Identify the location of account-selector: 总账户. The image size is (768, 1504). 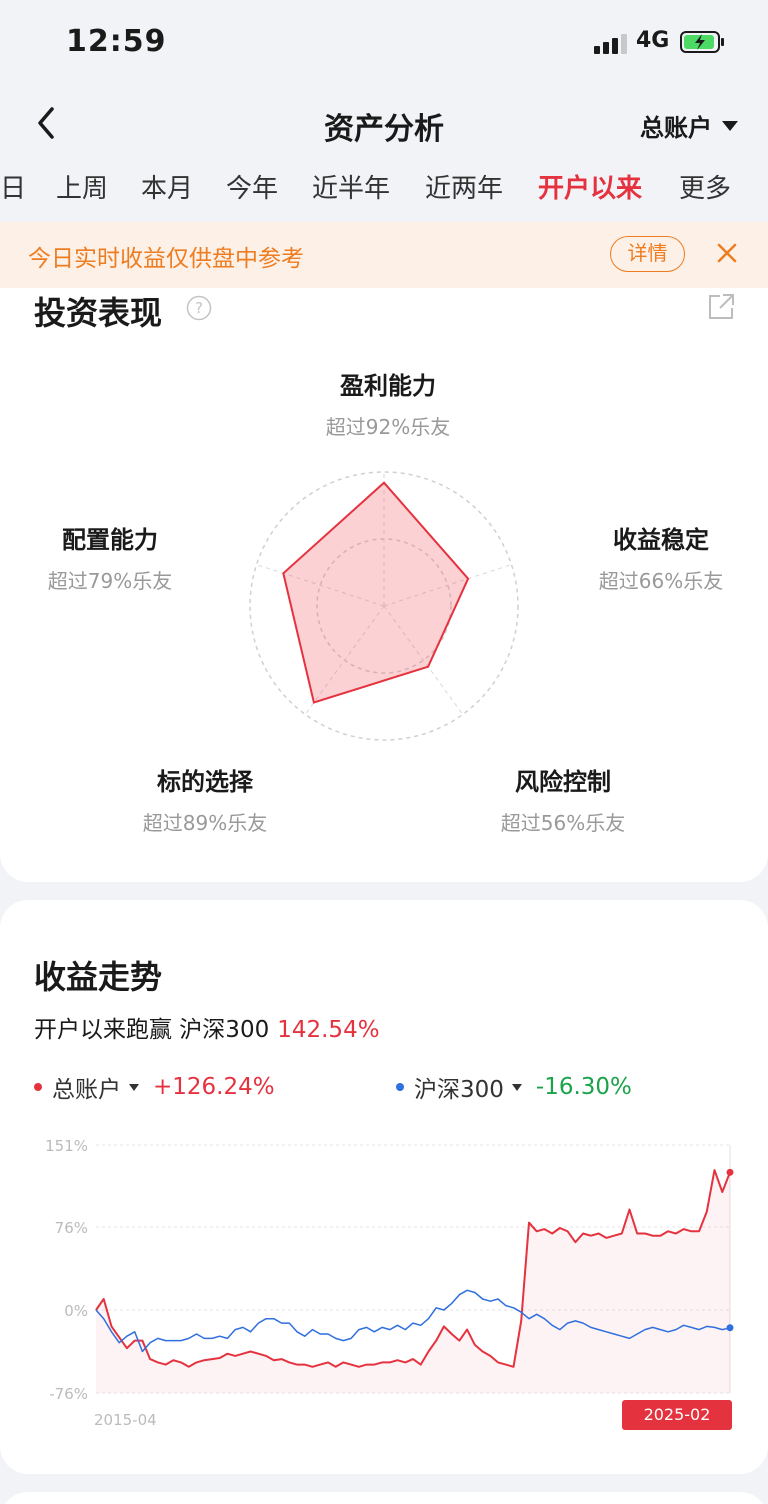
(689, 125).